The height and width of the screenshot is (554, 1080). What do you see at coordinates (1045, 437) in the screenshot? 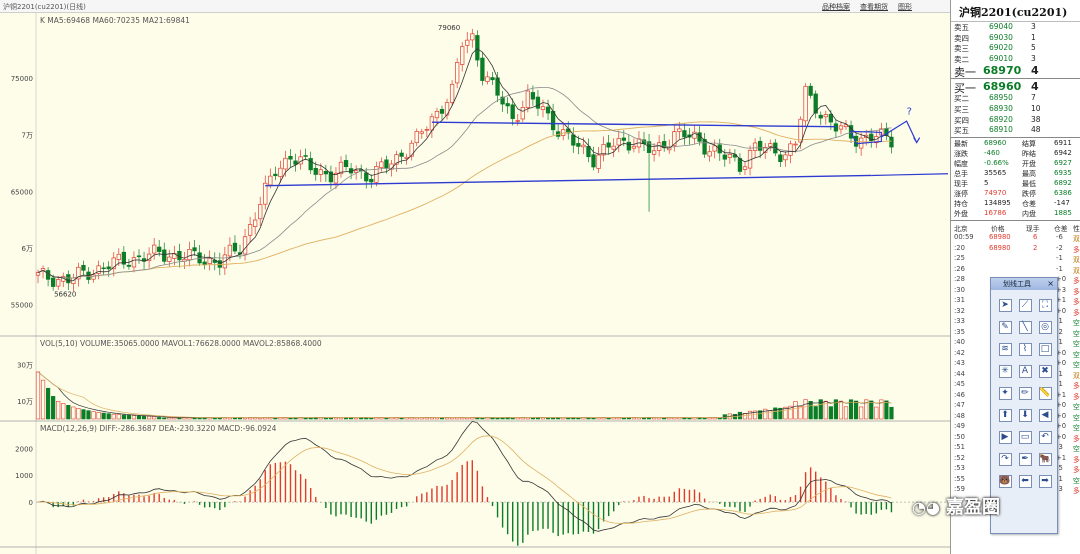
I see `undo-icon: ↶` at bounding box center [1045, 437].